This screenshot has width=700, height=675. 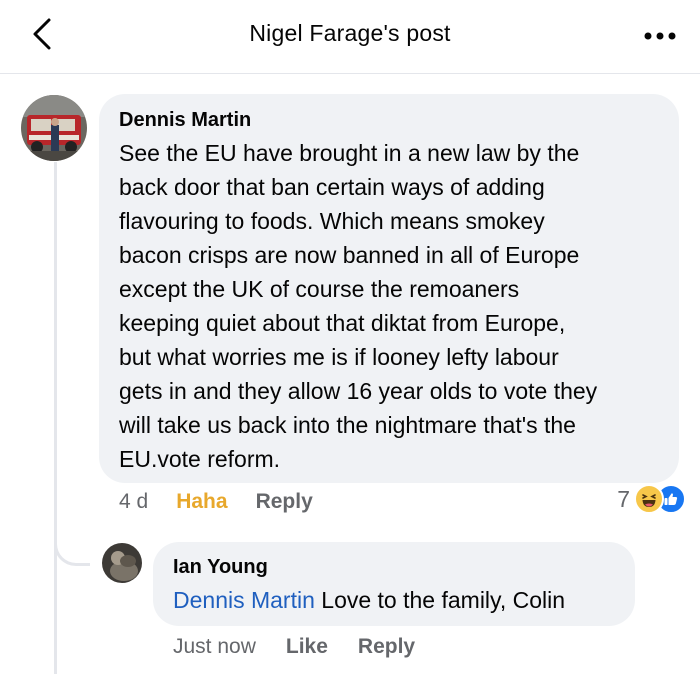 I want to click on reply-timestamp: Just now, so click(x=214, y=647).